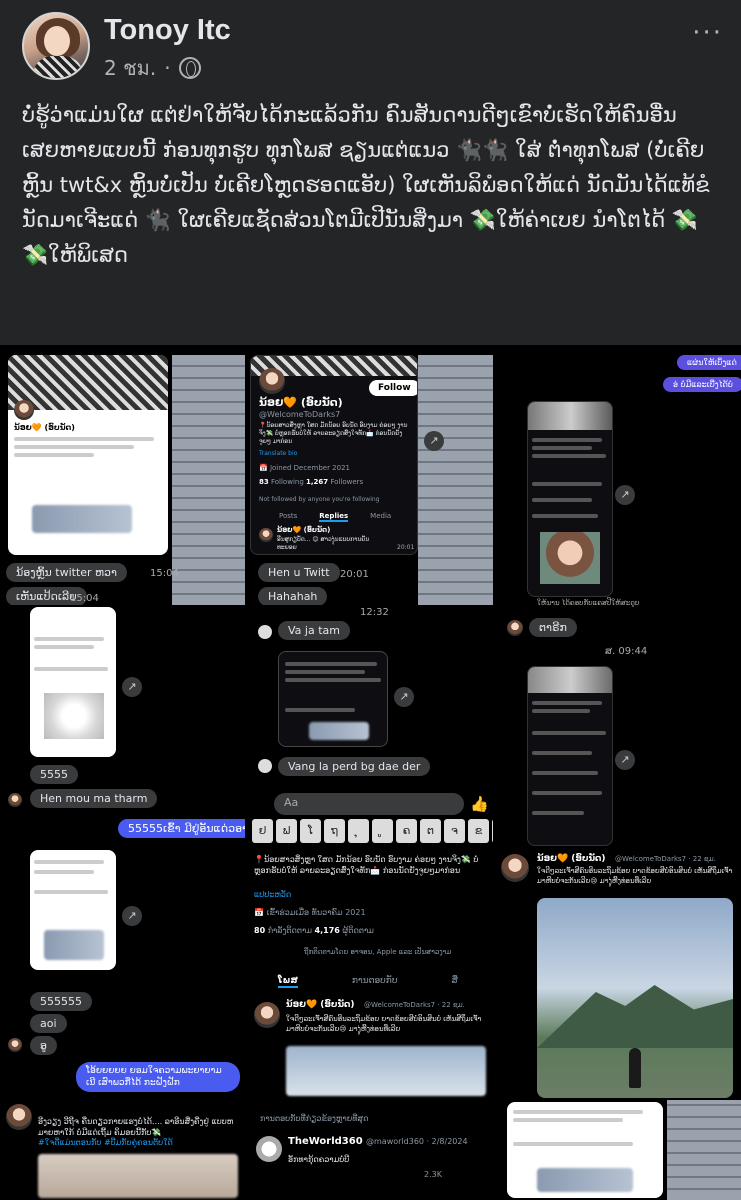  Describe the element at coordinates (310, 831) in the screenshot. I see `key: ໂ` at that location.